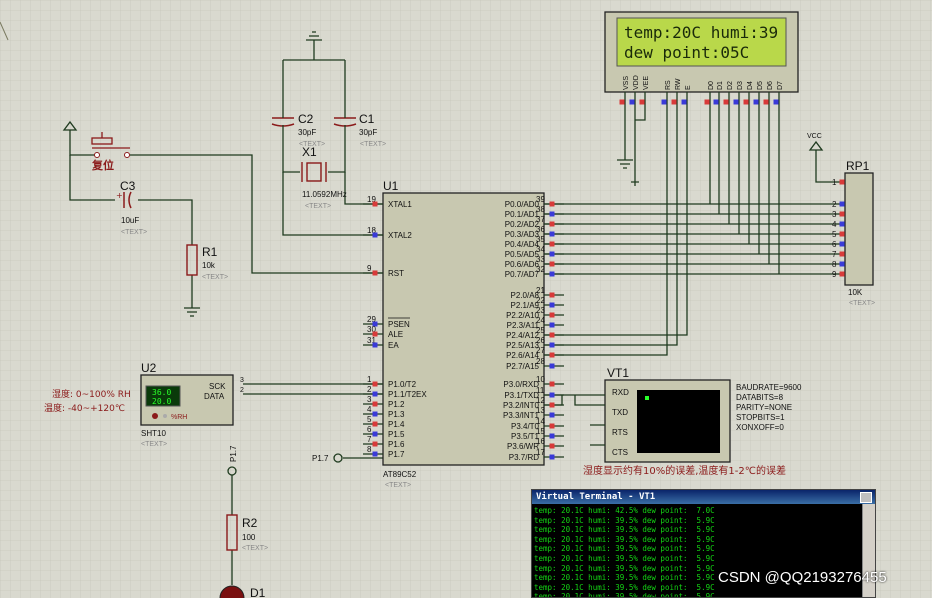 The height and width of the screenshot is (598, 932). What do you see at coordinates (858, 166) in the screenshot?
I see `rp1-ref: RP1` at bounding box center [858, 166].